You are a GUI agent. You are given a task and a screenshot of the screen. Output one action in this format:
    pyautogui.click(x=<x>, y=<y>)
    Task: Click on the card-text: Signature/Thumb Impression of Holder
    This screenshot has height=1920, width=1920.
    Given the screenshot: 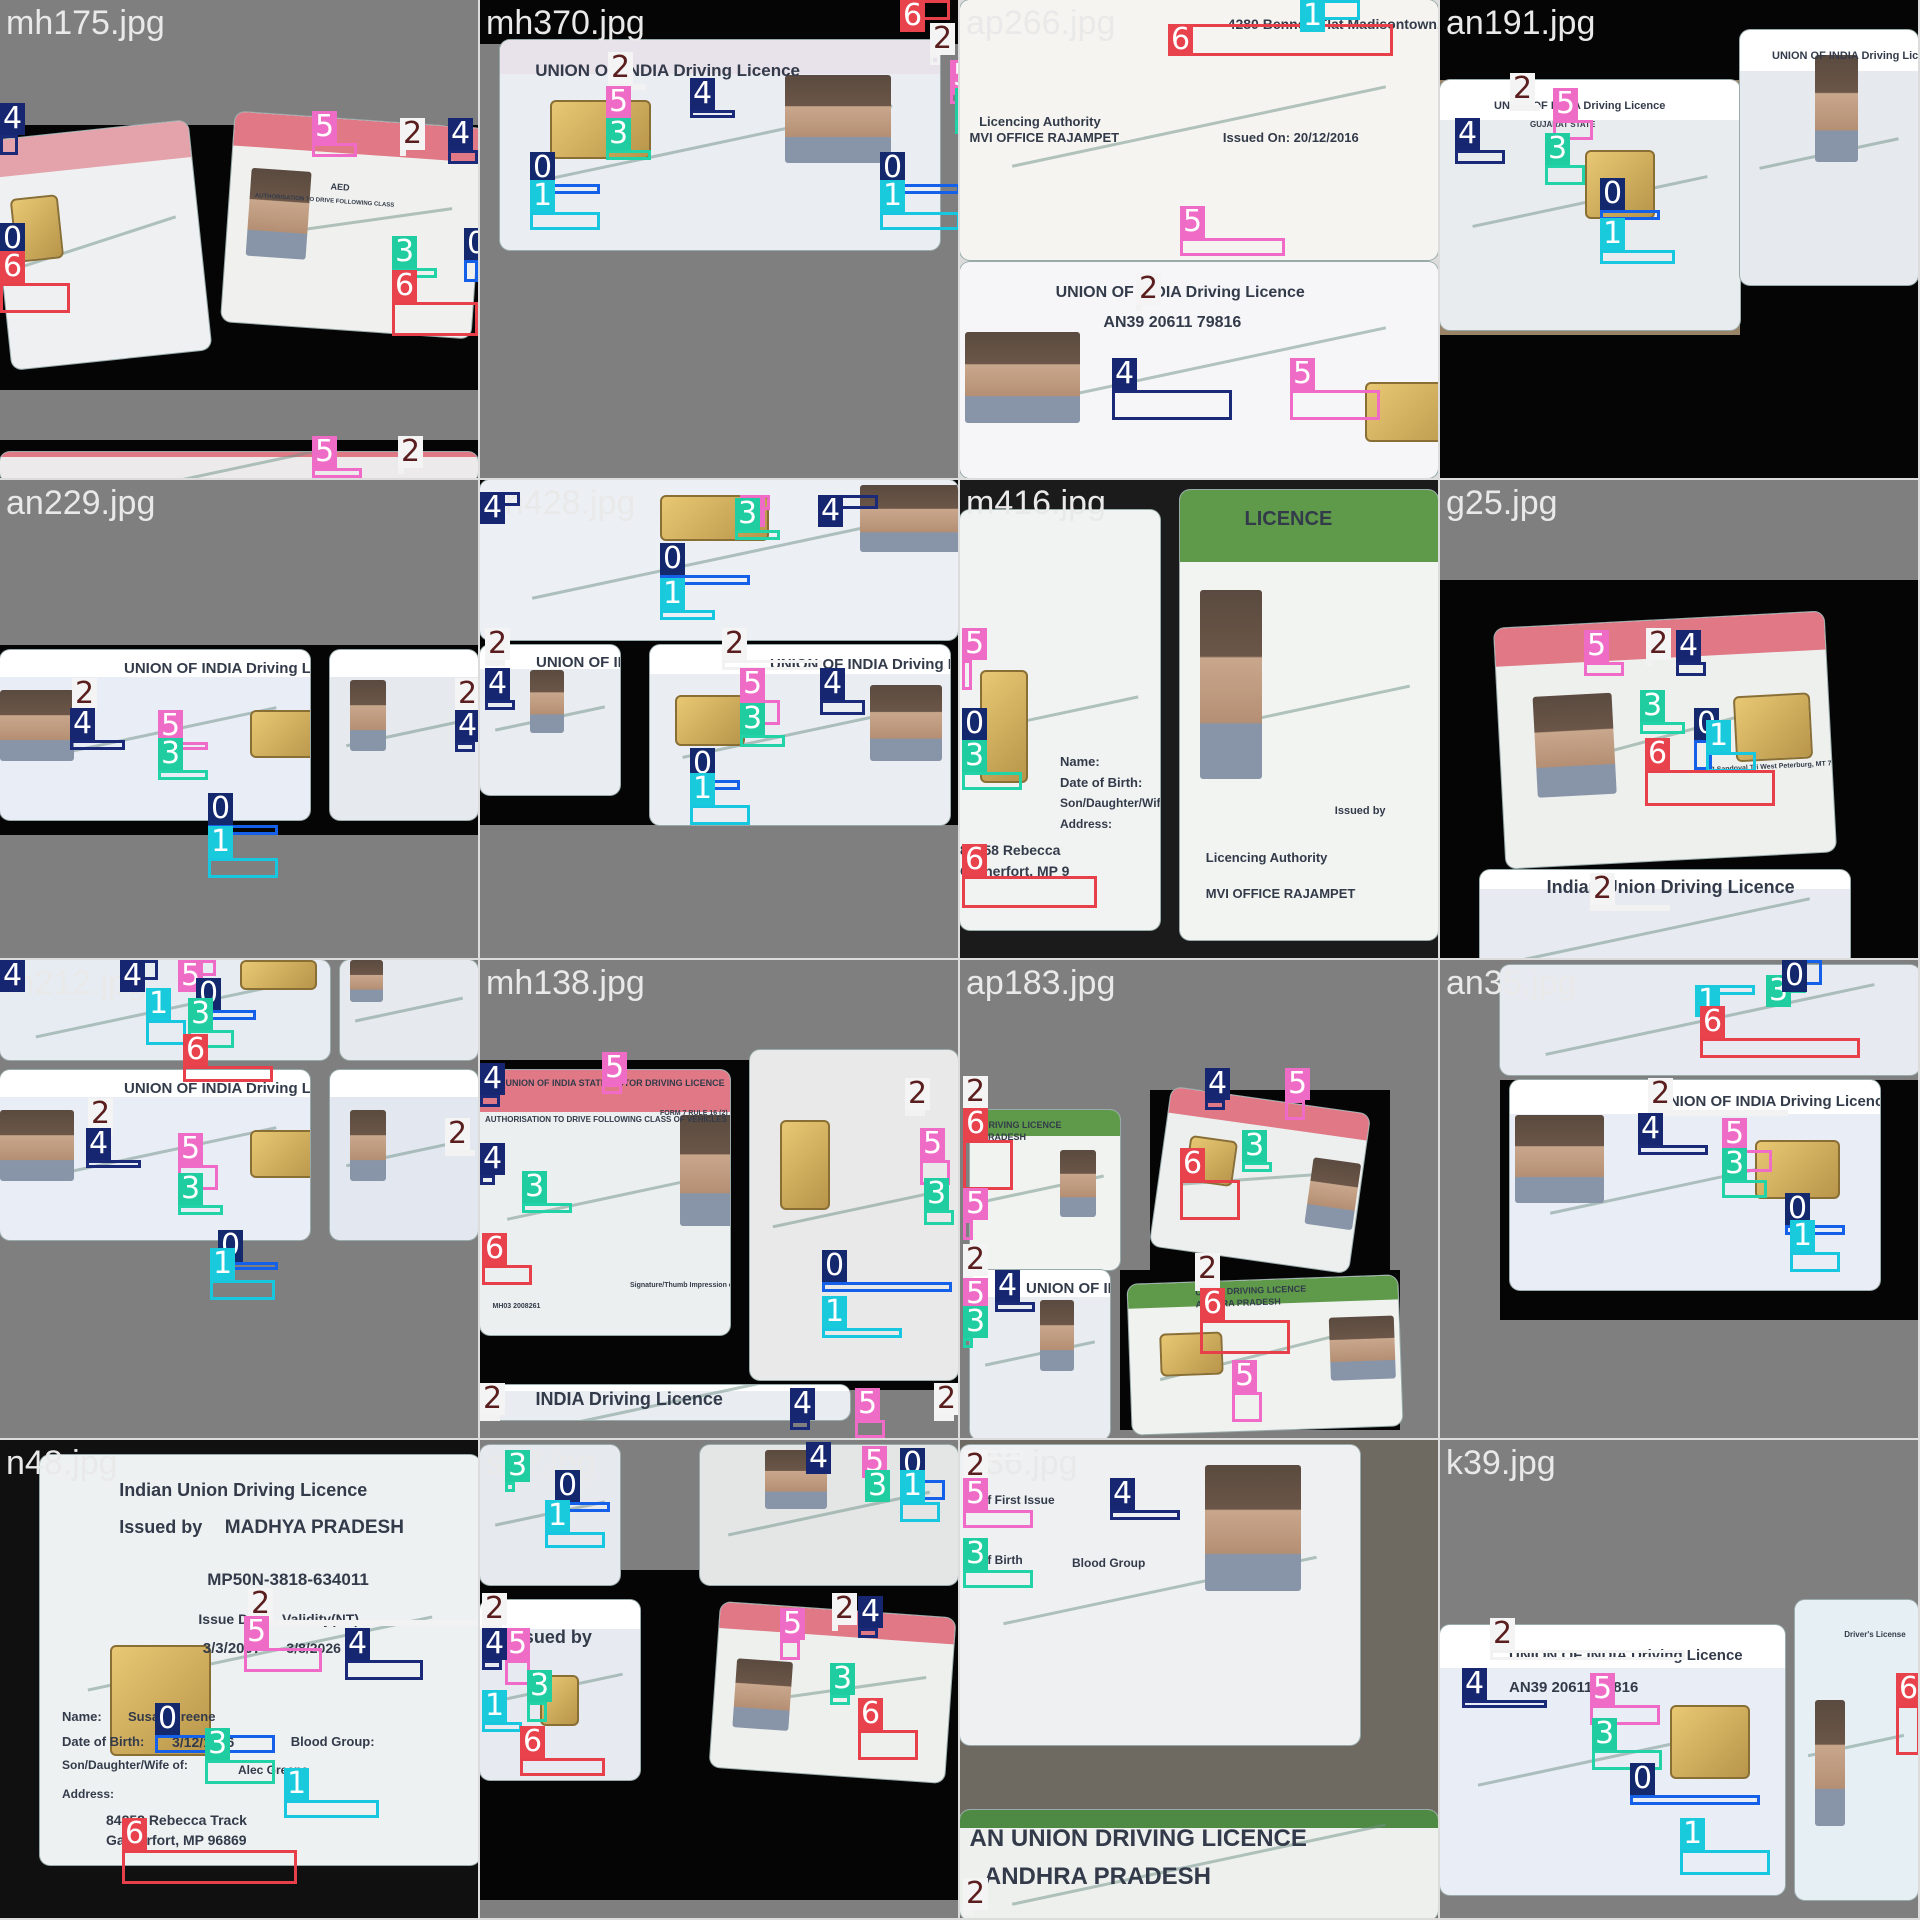 What is the action you would take?
    pyautogui.click(x=680, y=1285)
    